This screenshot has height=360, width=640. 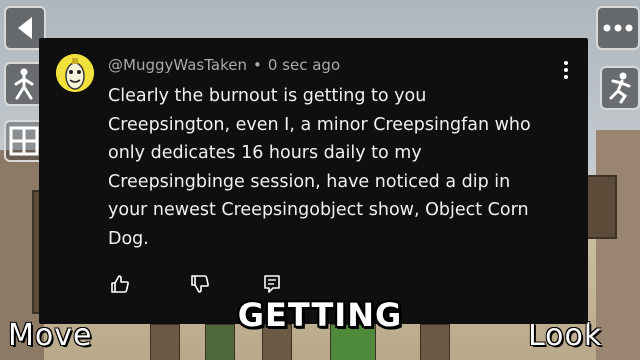 What do you see at coordinates (25, 28) in the screenshot?
I see `back-arrow-icon` at bounding box center [25, 28].